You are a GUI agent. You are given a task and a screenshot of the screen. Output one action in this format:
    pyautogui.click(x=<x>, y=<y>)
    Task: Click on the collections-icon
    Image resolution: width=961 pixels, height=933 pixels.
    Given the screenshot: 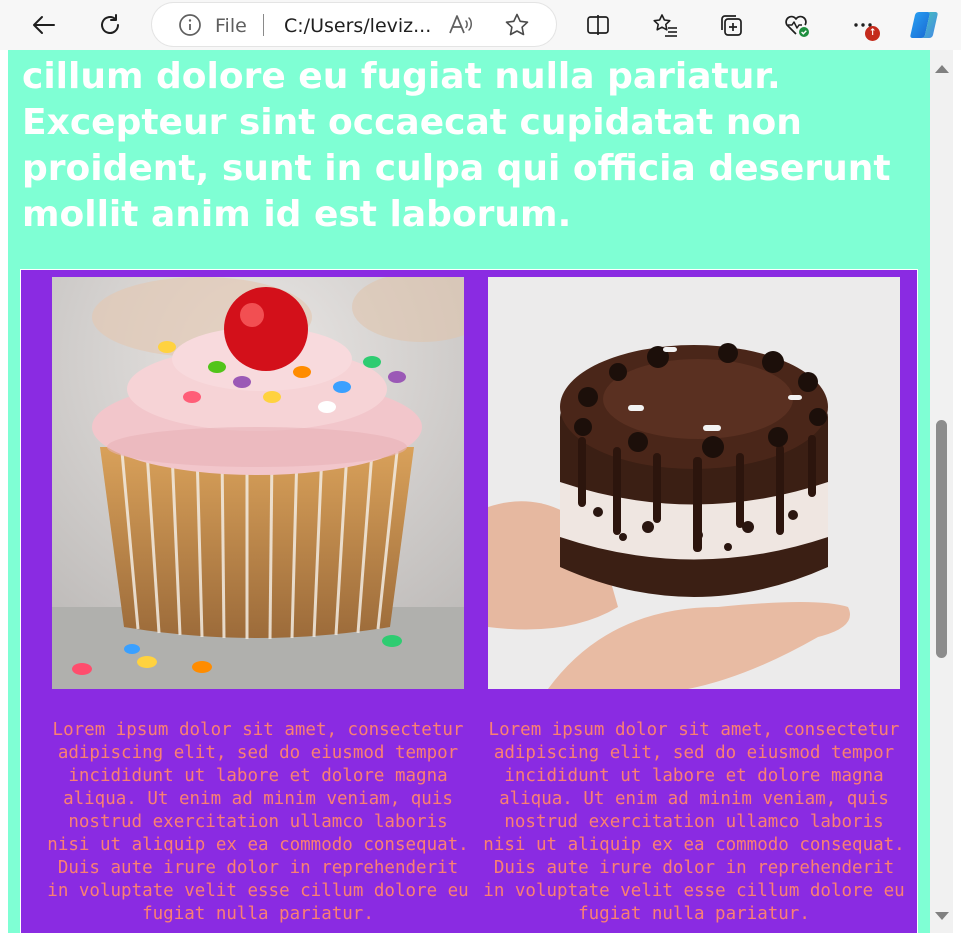 What is the action you would take?
    pyautogui.click(x=731, y=25)
    